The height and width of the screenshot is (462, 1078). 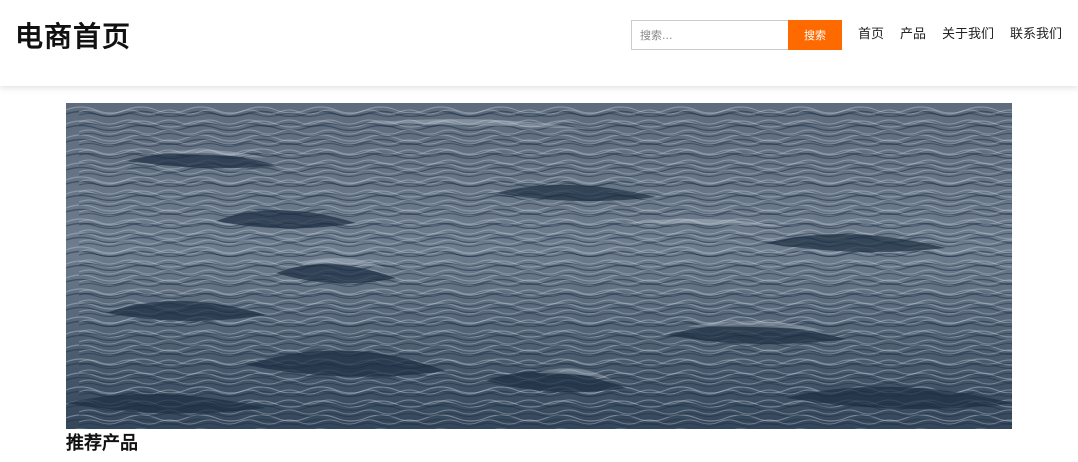 I want to click on nav-item-products: 产品, so click(x=913, y=35).